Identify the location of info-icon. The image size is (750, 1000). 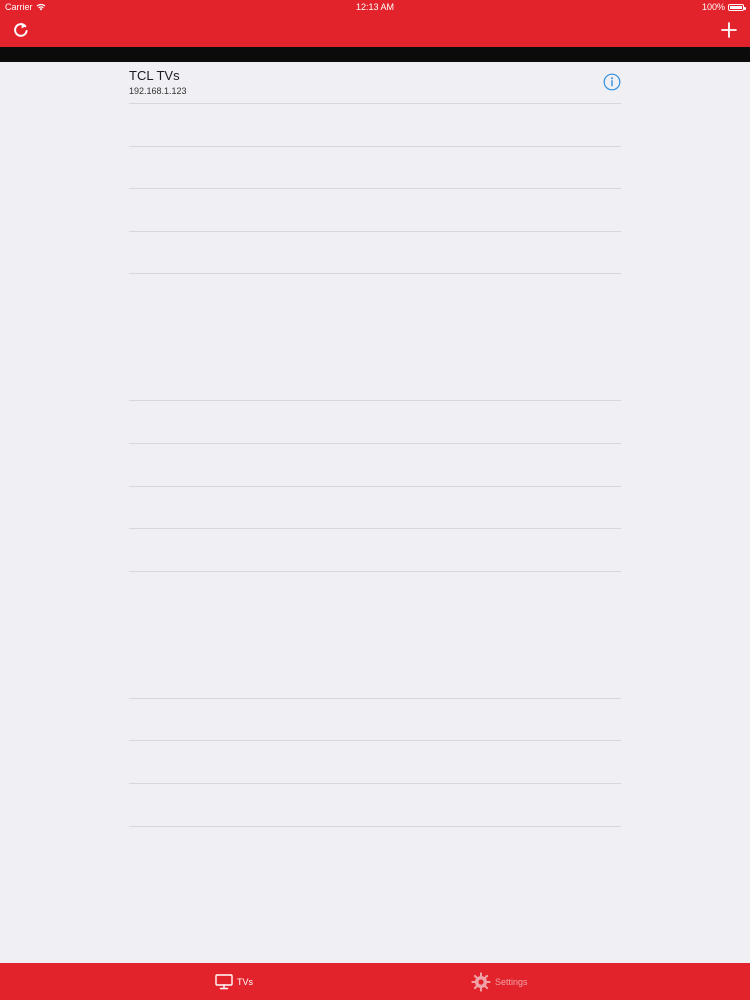
(612, 82).